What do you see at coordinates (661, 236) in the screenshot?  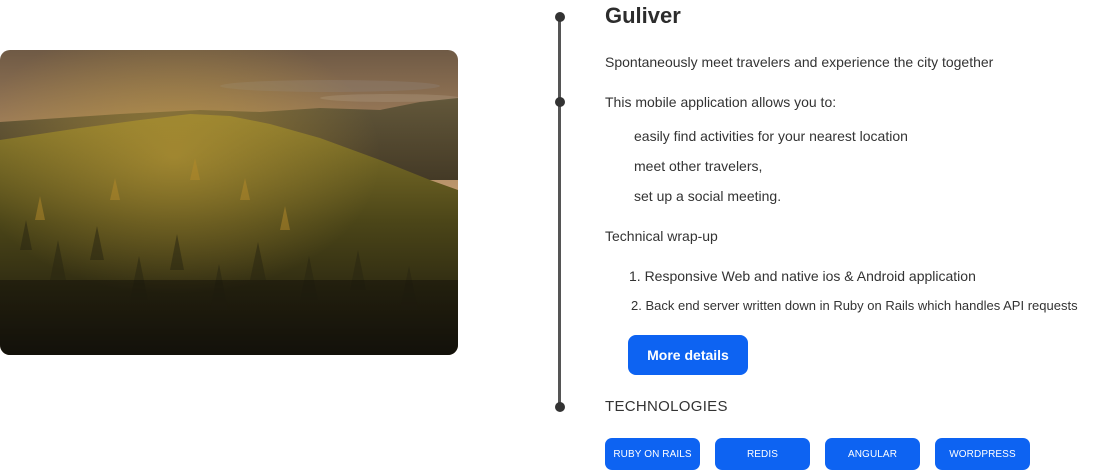 I see `tech-wrapup-label: Technical wrap-up` at bounding box center [661, 236].